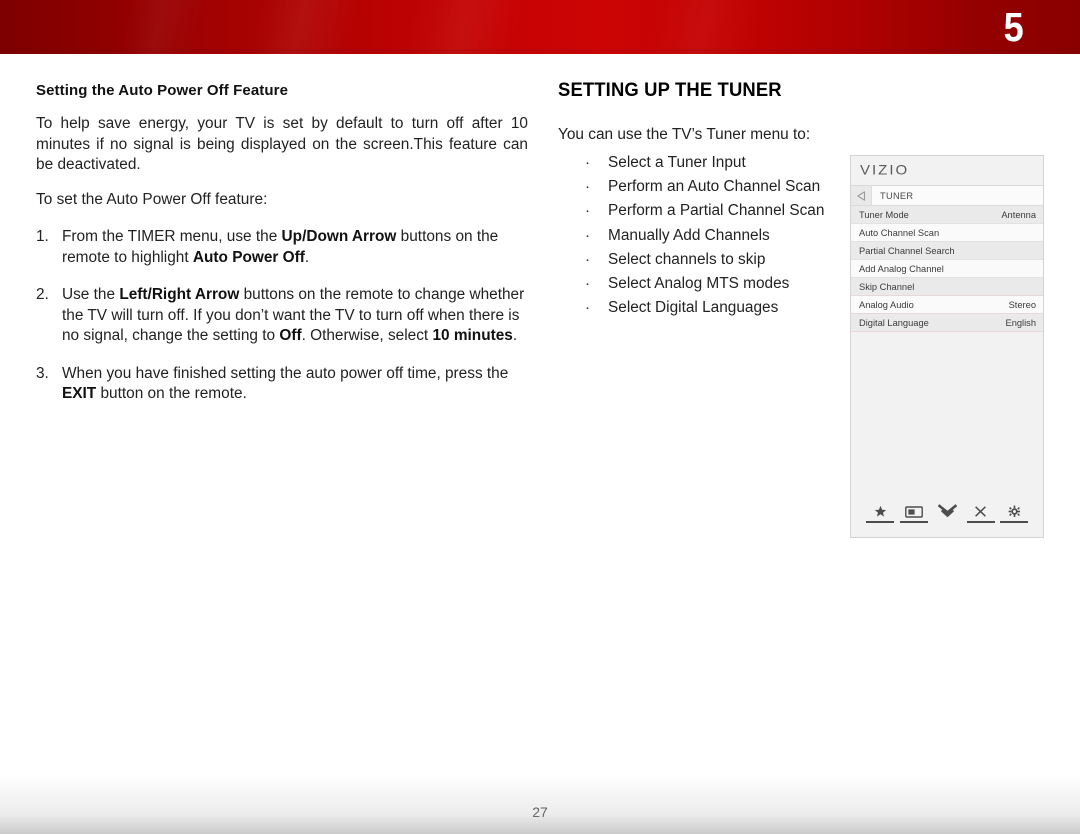 This screenshot has height=834, width=1080. What do you see at coordinates (42, 373) in the screenshot?
I see `step-number: 3.` at bounding box center [42, 373].